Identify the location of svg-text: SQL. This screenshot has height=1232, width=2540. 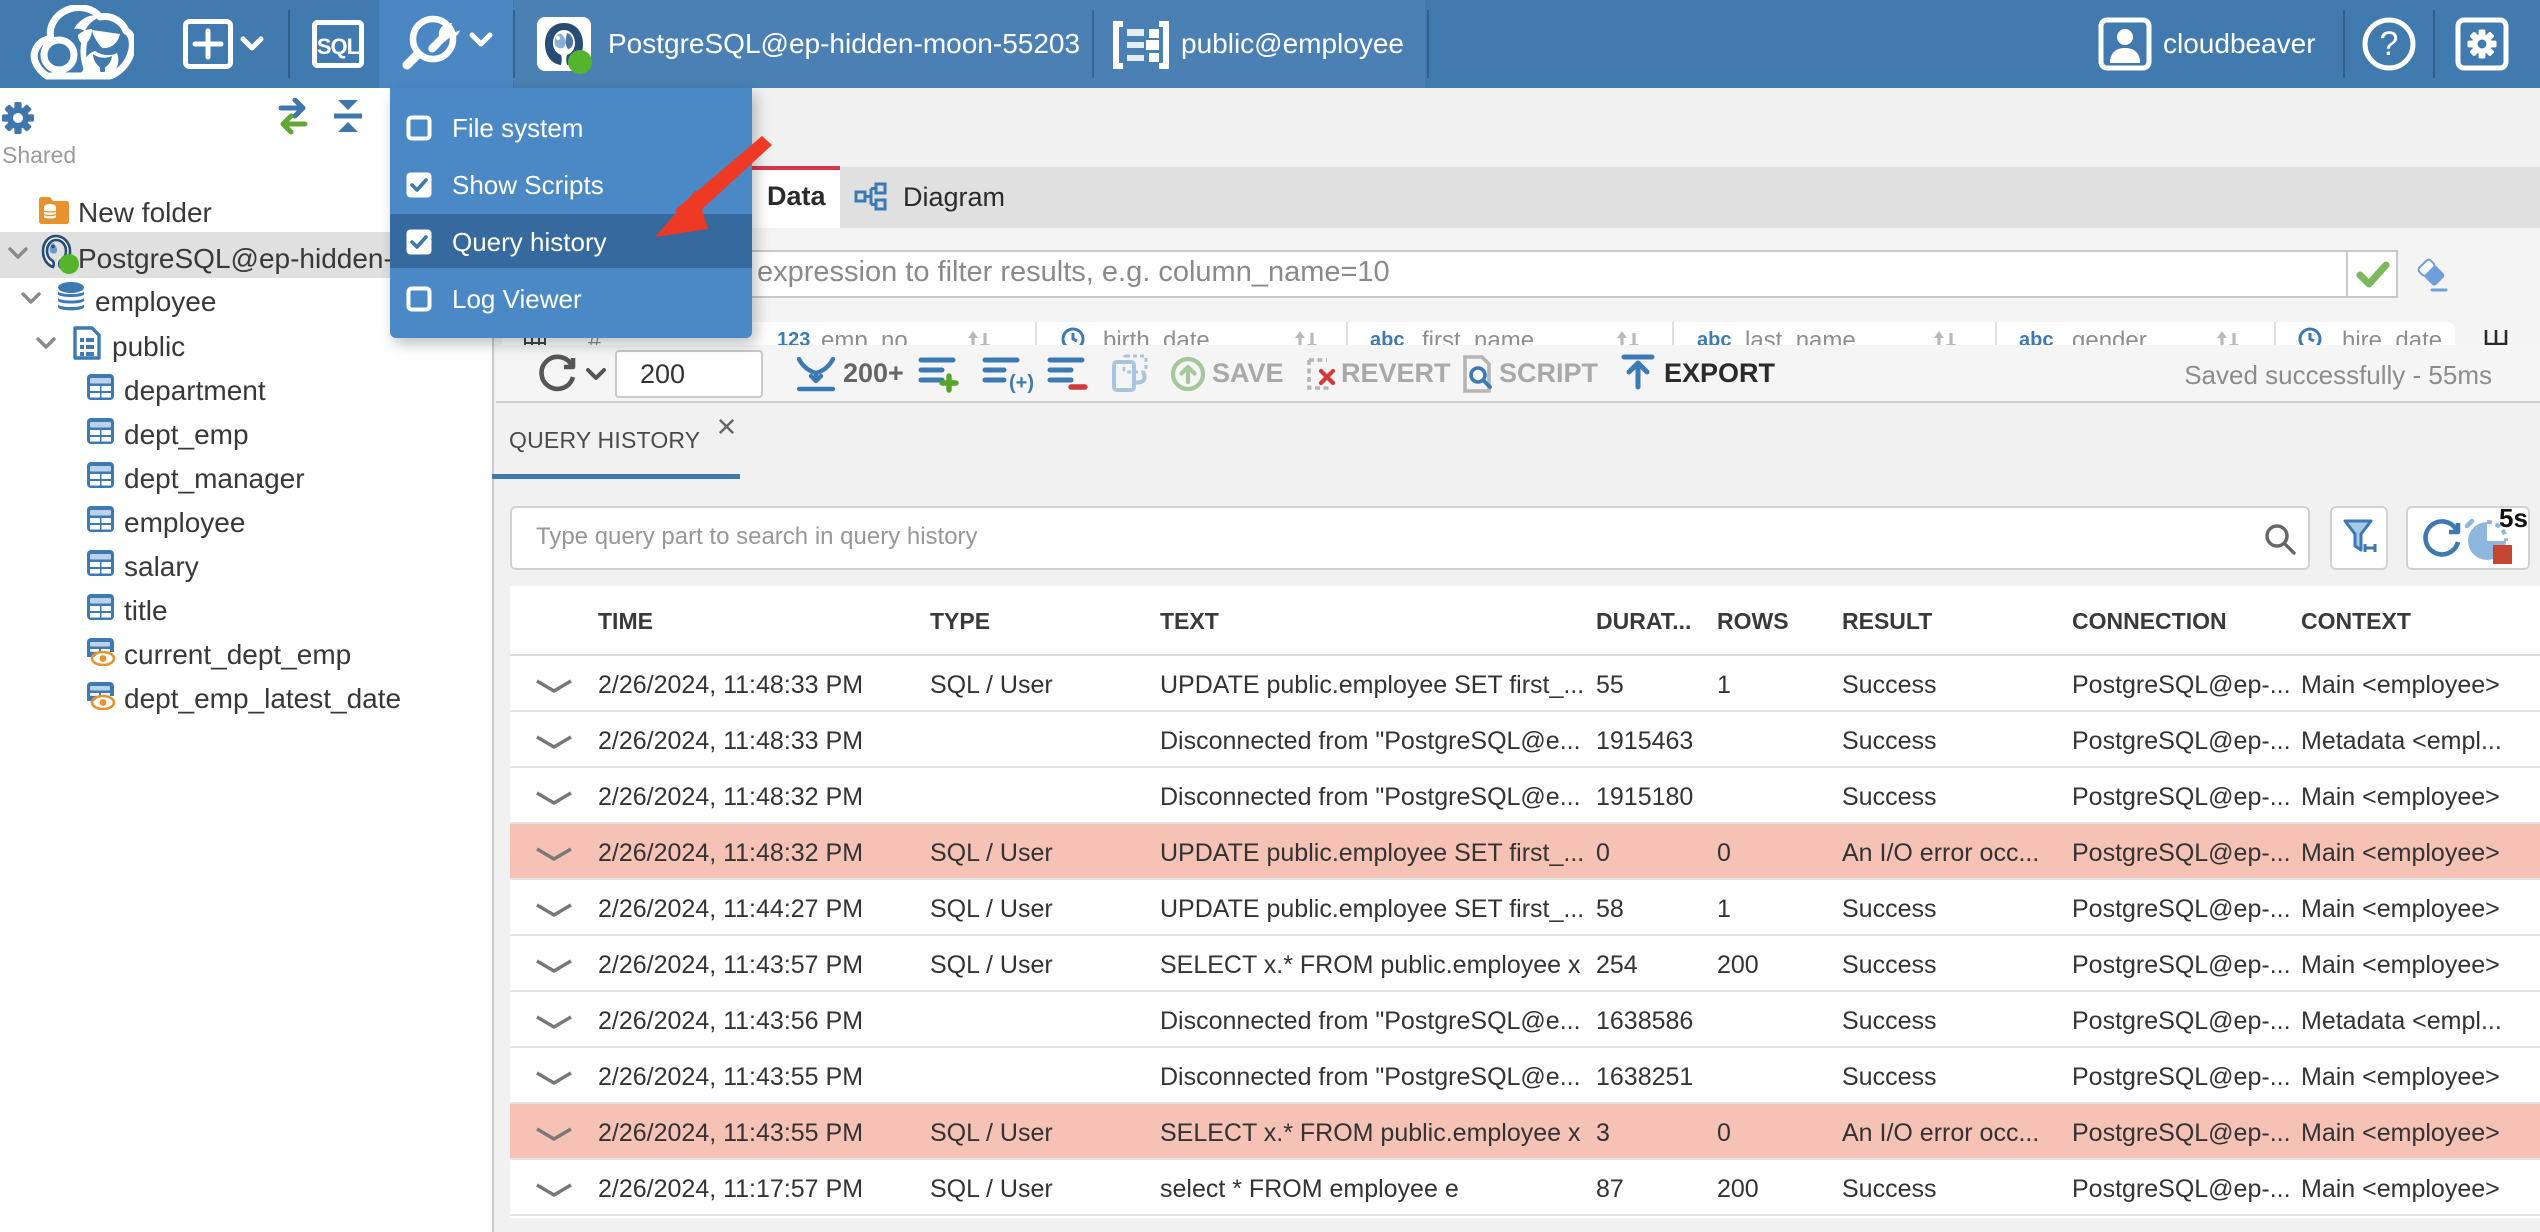
(338, 46).